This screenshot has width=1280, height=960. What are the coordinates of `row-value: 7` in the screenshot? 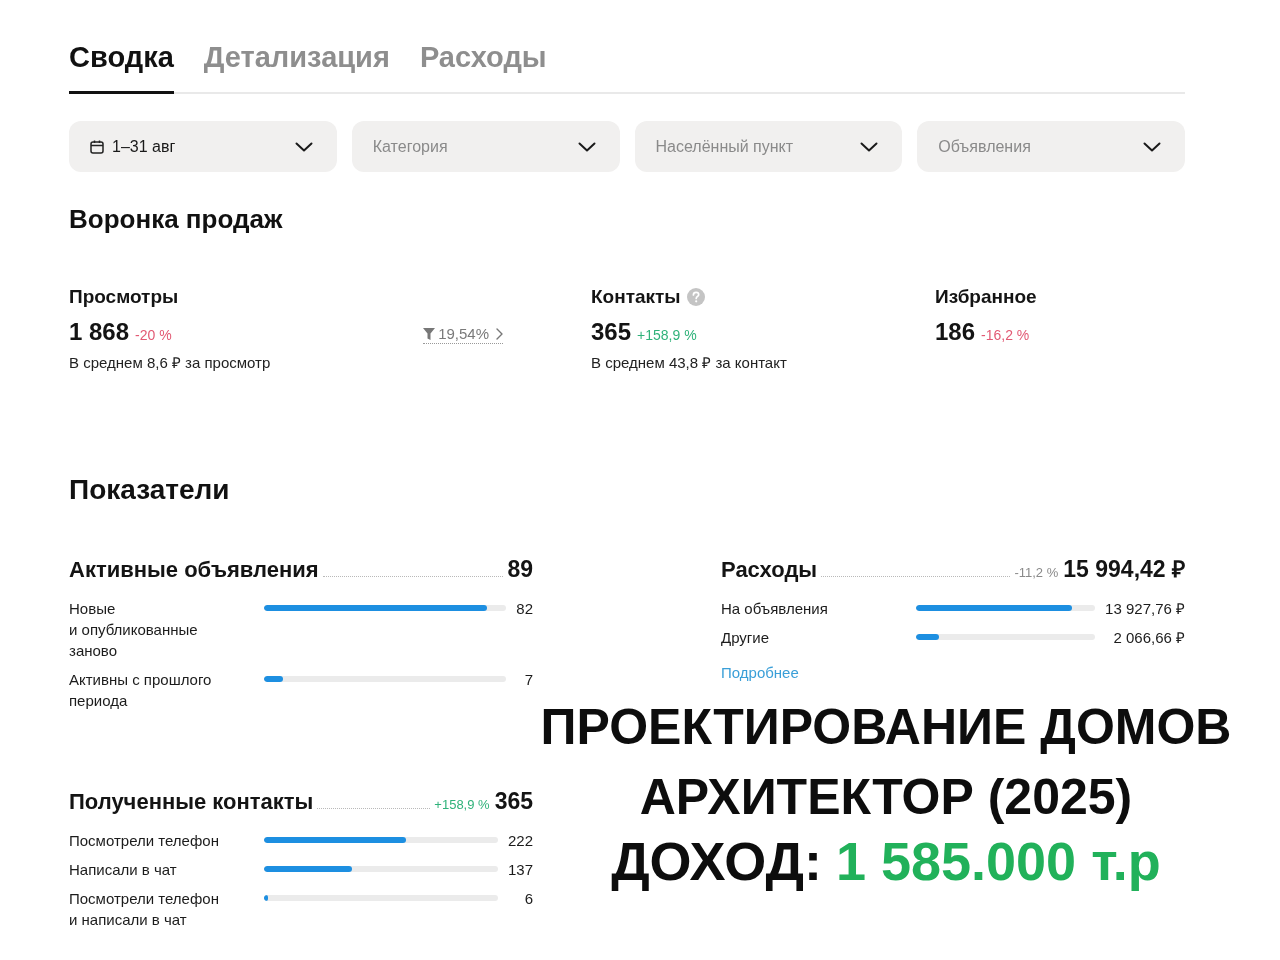 It's located at (528, 680).